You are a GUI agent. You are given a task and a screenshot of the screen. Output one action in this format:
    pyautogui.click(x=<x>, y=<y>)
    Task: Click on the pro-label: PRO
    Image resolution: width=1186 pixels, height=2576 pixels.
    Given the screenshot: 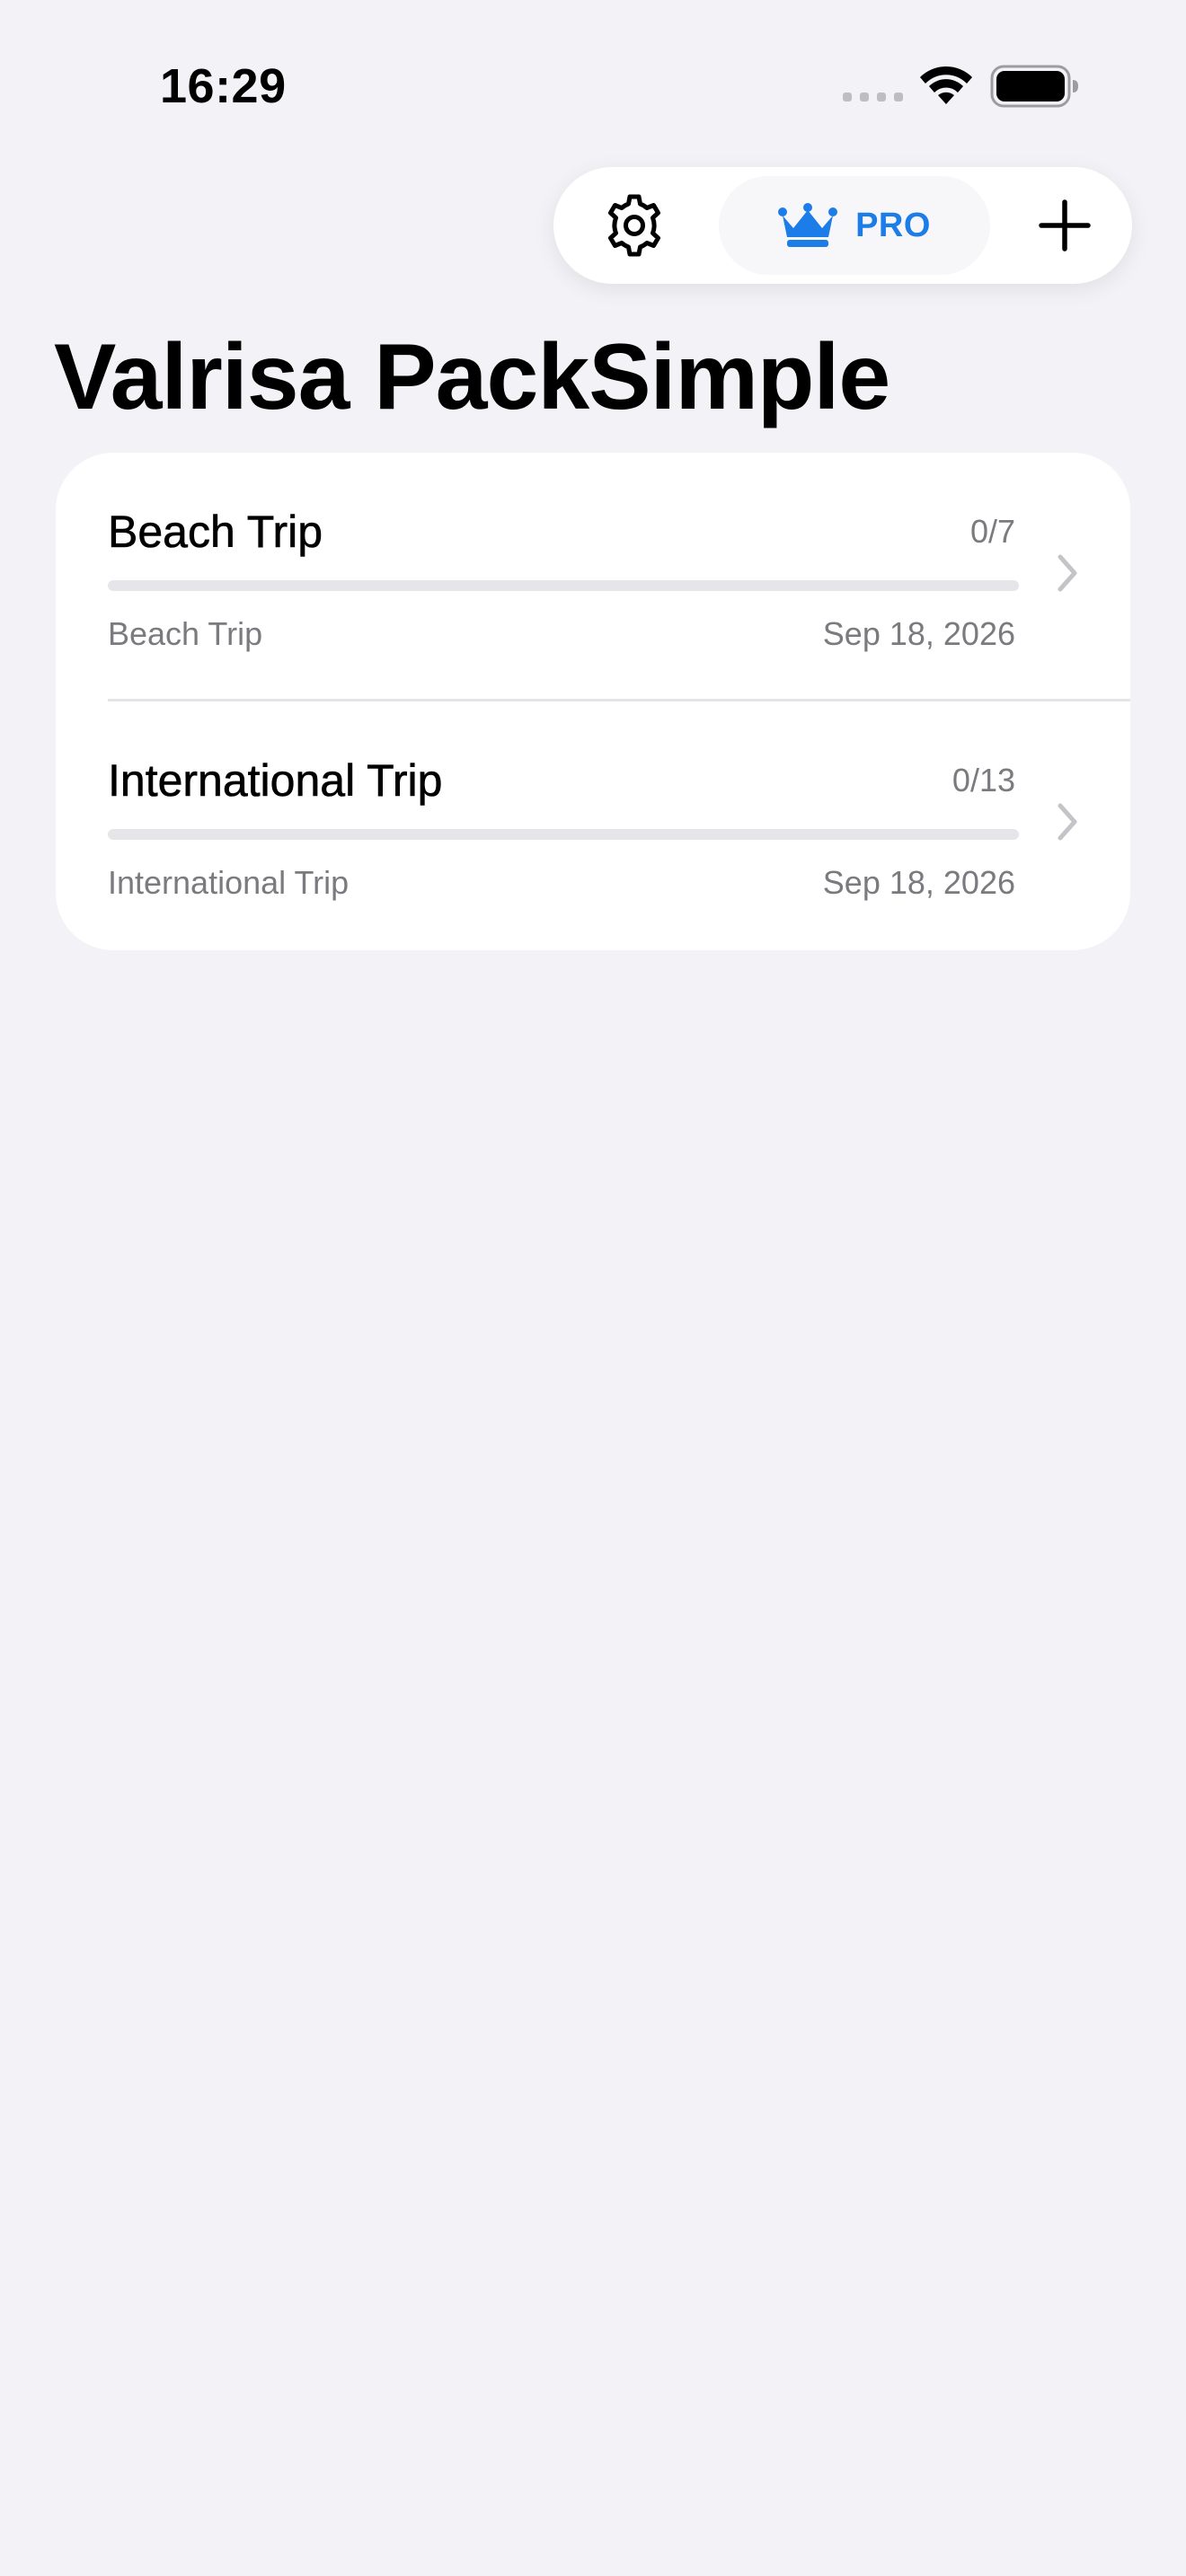 What is the action you would take?
    pyautogui.click(x=893, y=225)
    